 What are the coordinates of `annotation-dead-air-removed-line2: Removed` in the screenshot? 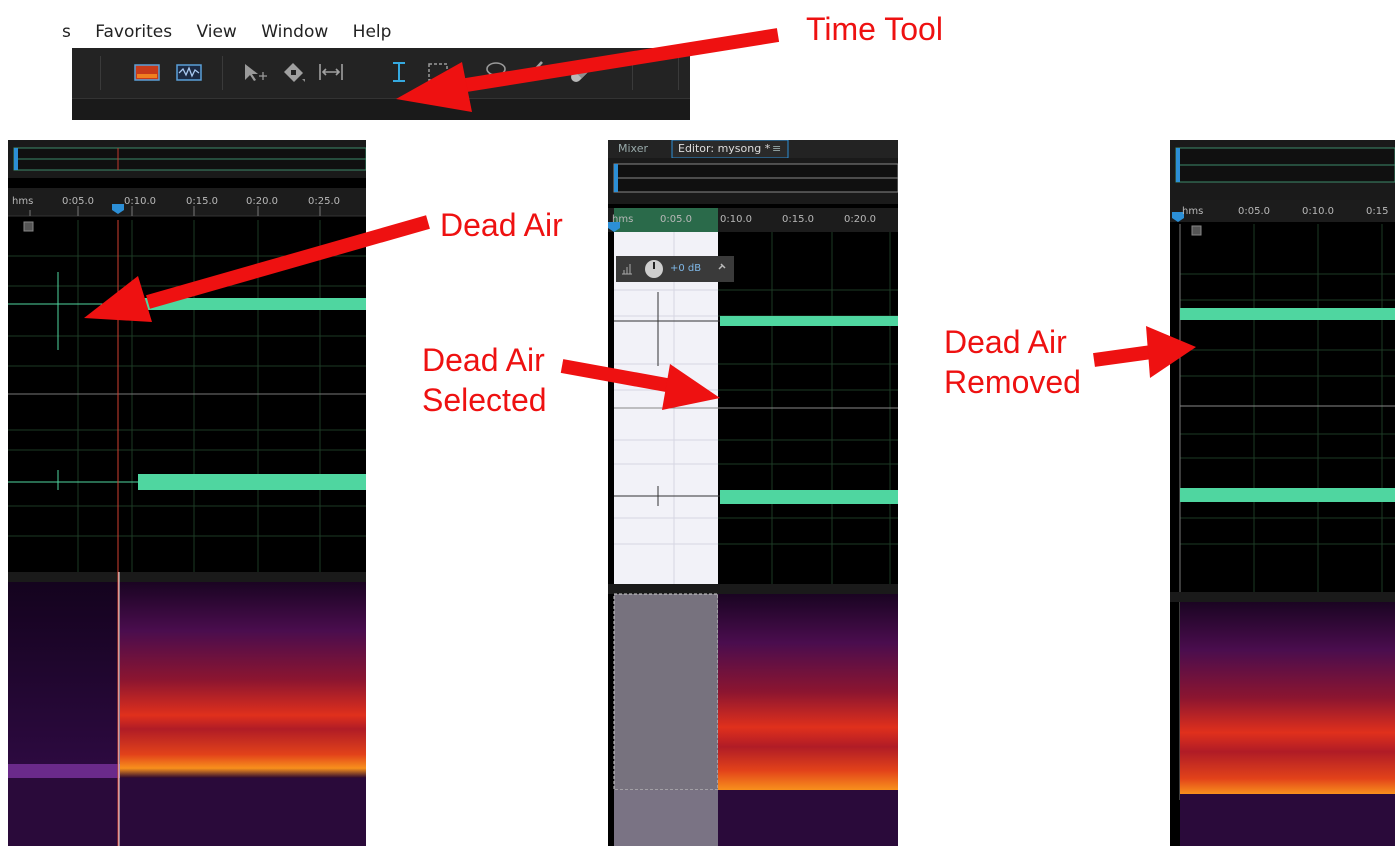 It's located at (1012, 382).